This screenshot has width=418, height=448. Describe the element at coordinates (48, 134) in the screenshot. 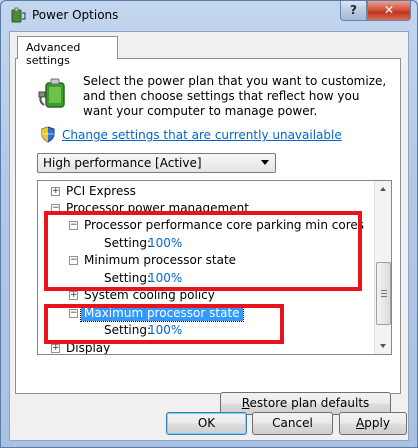

I see `uac-shield-icon` at that location.